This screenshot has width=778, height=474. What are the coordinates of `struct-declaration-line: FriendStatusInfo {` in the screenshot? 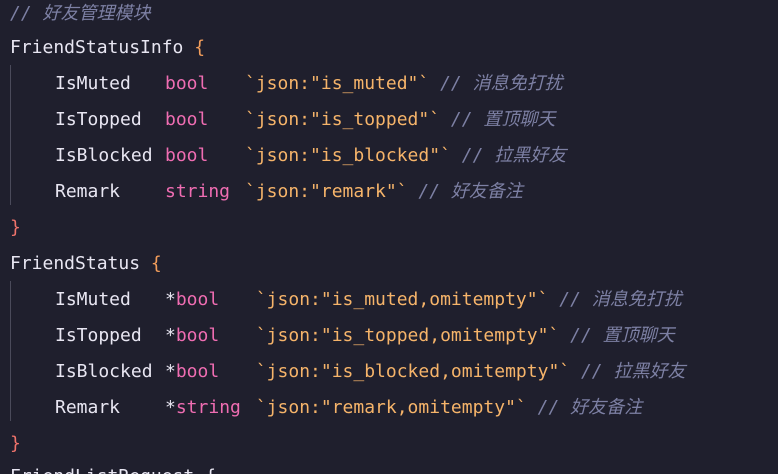 It's located at (107, 48).